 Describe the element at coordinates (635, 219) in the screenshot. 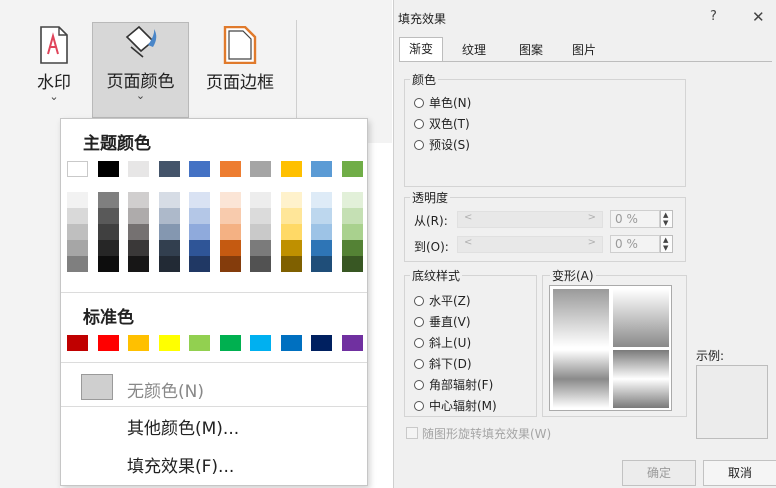

I see `from-percent-input: 0 %` at that location.